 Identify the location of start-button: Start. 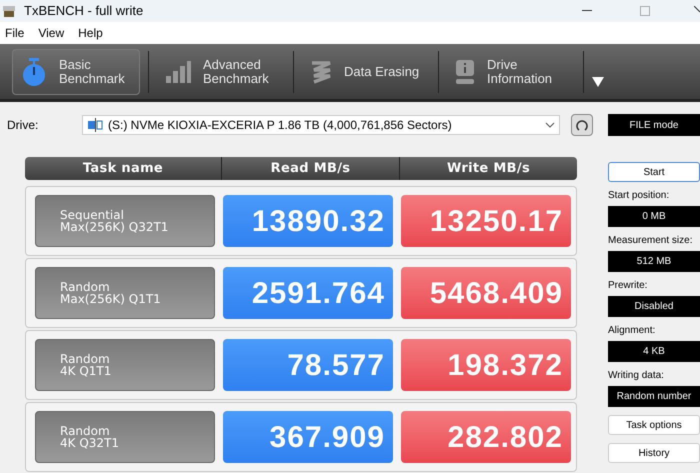
(654, 172).